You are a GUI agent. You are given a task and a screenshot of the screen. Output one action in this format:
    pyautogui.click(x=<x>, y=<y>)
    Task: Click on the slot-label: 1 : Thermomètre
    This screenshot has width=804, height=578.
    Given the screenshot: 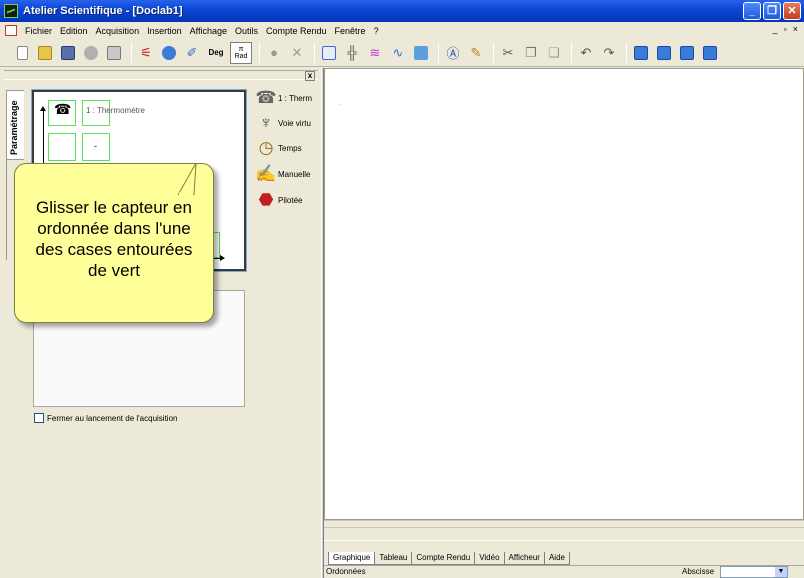 What is the action you would take?
    pyautogui.click(x=115, y=110)
    